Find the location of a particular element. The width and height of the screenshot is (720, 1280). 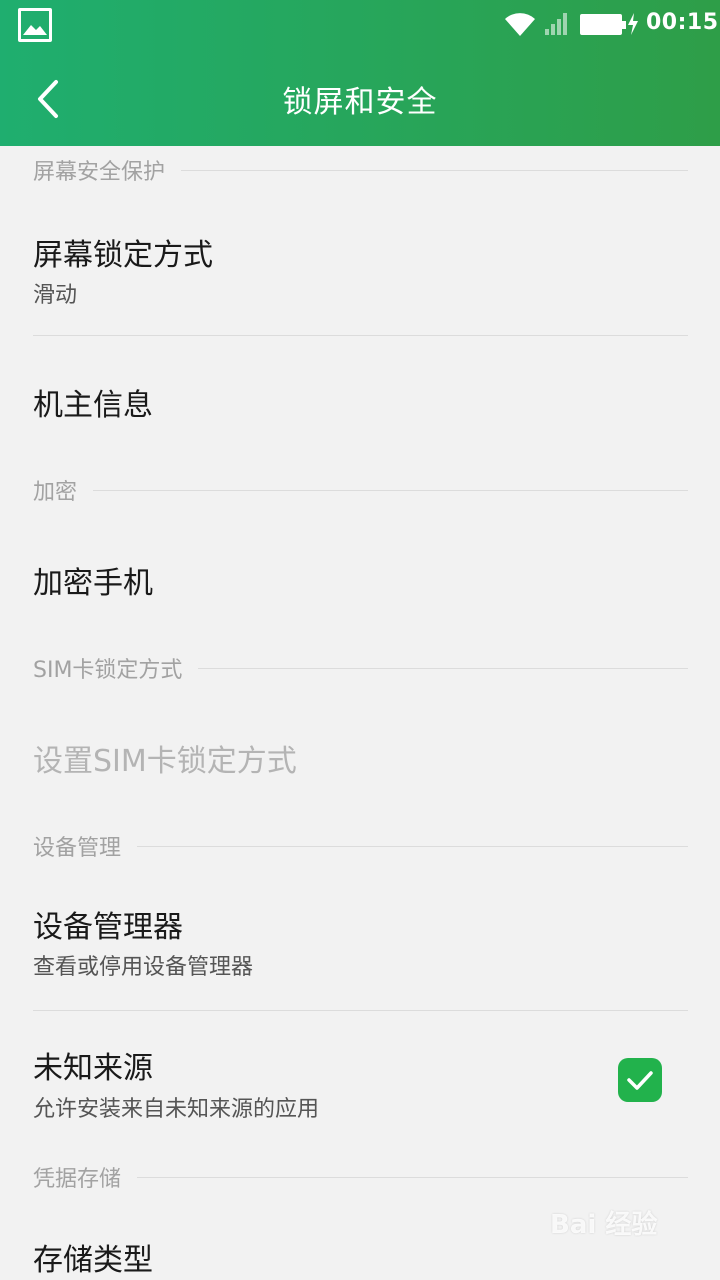

unknown-sources-title: 未知来源 is located at coordinates (93, 1068).